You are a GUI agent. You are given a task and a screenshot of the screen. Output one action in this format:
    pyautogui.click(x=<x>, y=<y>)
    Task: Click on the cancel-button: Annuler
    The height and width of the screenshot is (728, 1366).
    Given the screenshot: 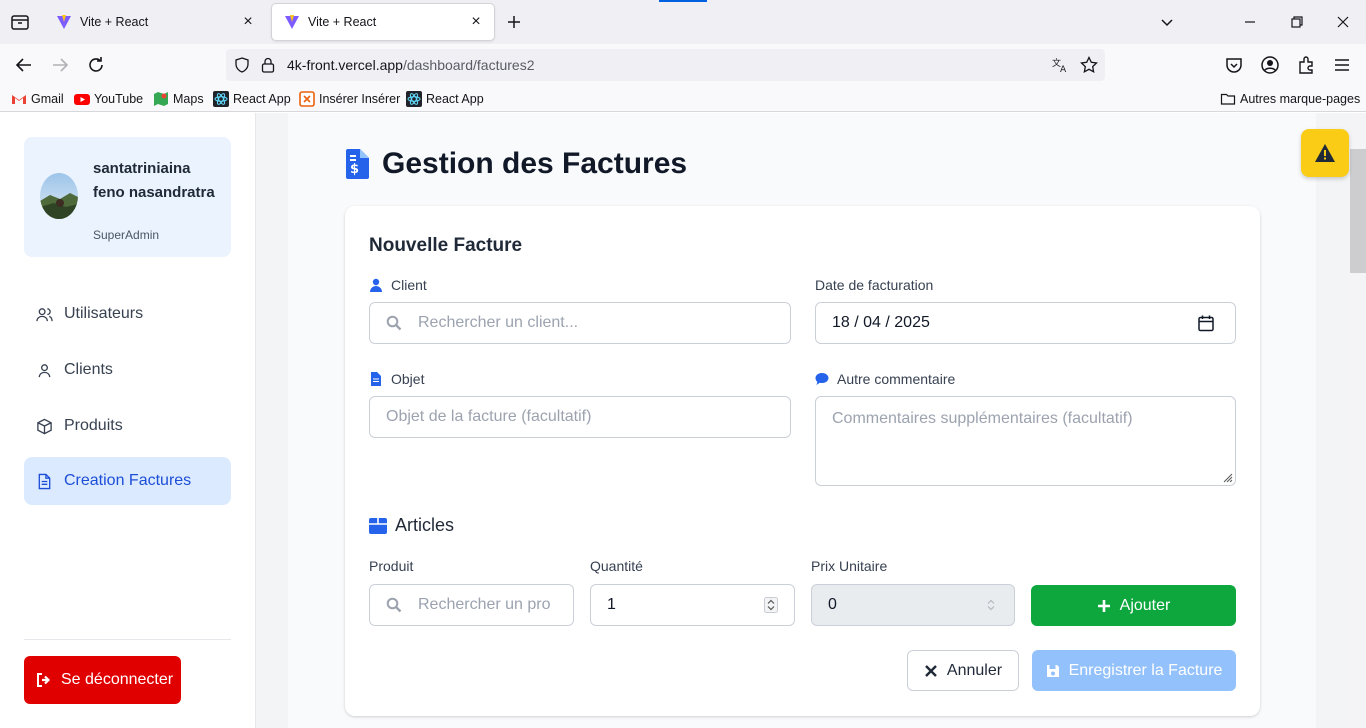 What is the action you would take?
    pyautogui.click(x=963, y=670)
    